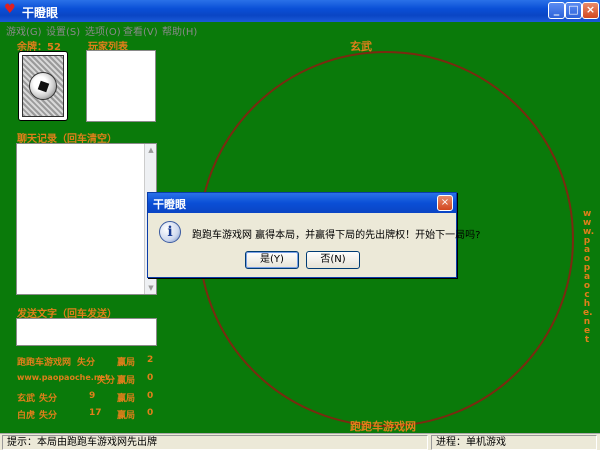 This screenshot has width=600, height=450. Describe the element at coordinates (170, 232) in the screenshot. I see `info-icon: i` at that location.